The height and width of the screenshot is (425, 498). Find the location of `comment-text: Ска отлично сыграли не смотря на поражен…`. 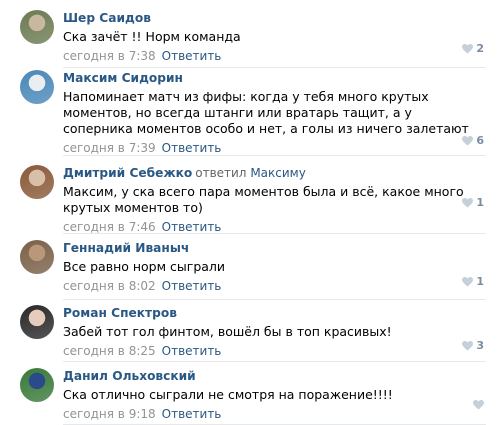

comment-text: Ска отлично сыграли не смотря на поражен… is located at coordinates (228, 394).